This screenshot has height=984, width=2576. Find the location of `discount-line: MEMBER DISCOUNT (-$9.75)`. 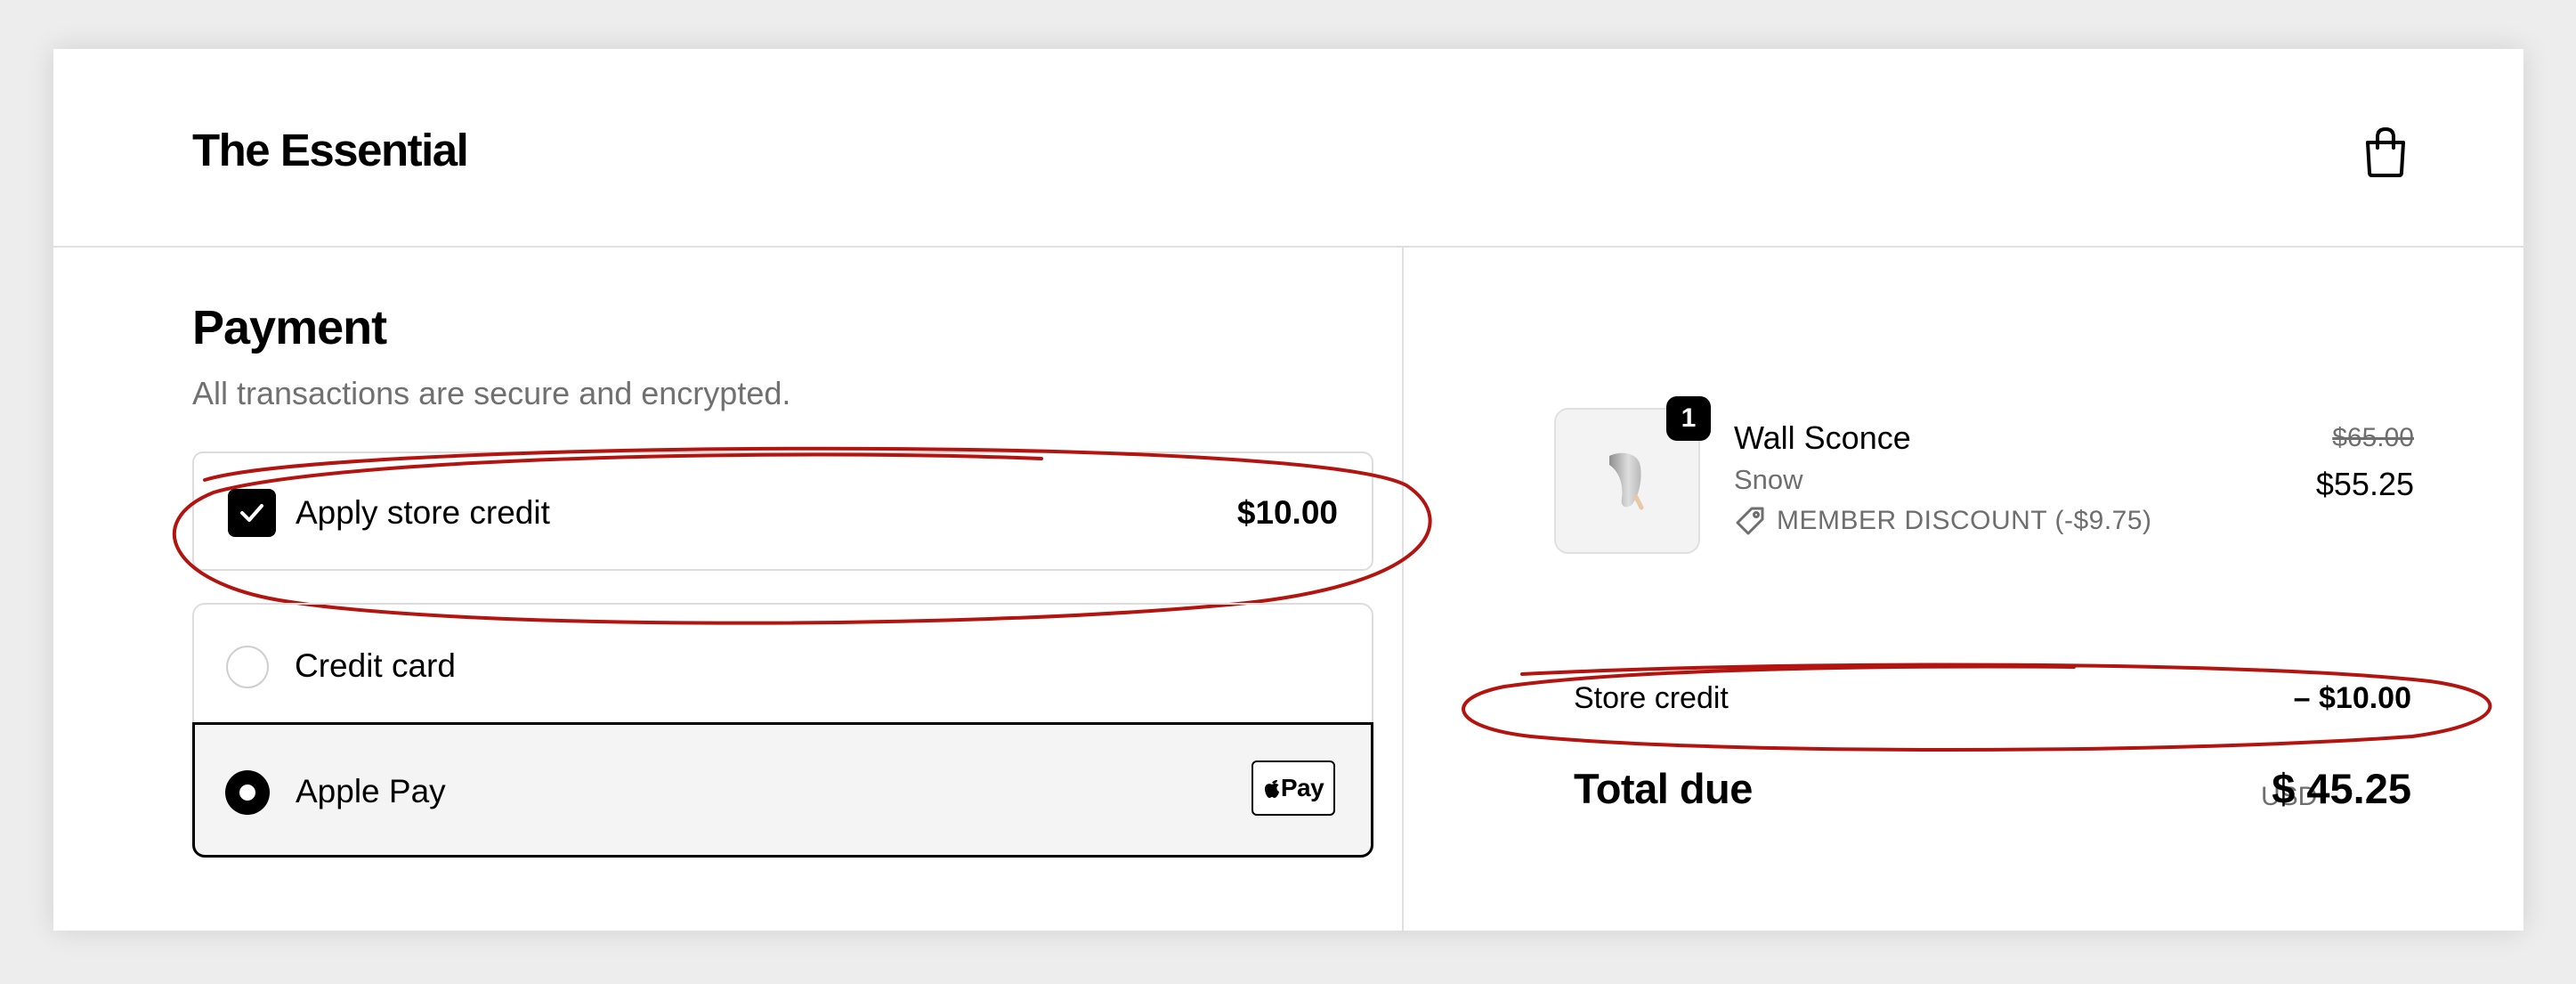

discount-line: MEMBER DISCOUNT (-$9.75) is located at coordinates (1943, 521).